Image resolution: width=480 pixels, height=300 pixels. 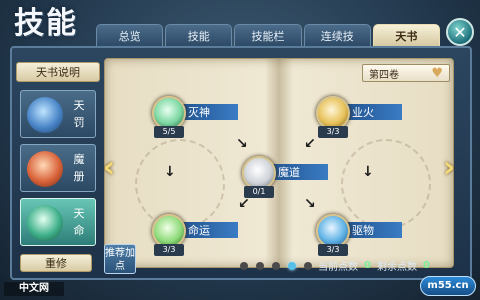 I want to click on recommend-points-button: 推荐加点, so click(x=120, y=259).